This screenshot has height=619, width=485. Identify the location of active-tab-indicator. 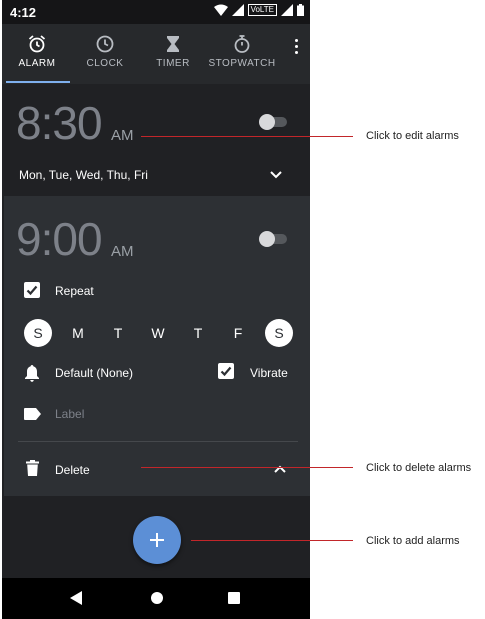
(38, 82).